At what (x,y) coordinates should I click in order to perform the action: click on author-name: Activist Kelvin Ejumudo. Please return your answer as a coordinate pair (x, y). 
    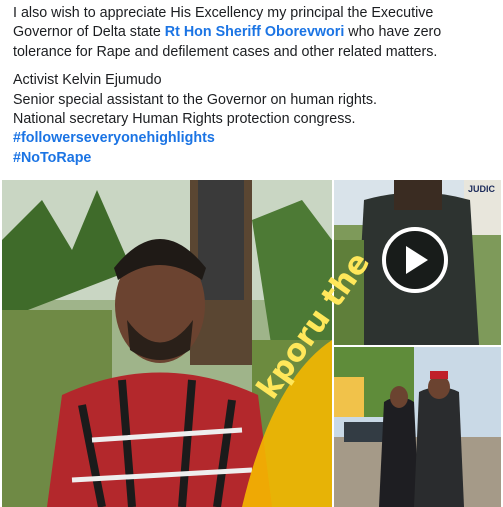
    Looking at the image, I should click on (87, 80).